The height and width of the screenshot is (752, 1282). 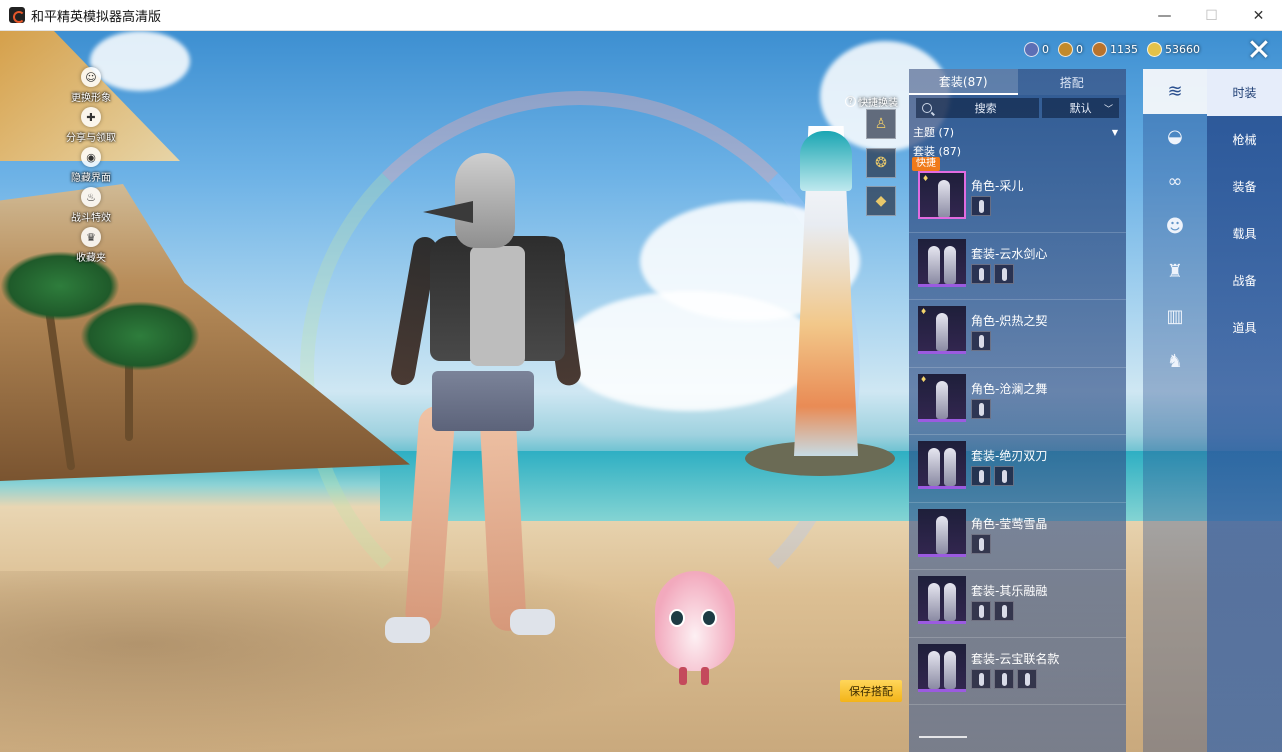 I want to click on diamond-slot-icon: ◆, so click(x=881, y=201).